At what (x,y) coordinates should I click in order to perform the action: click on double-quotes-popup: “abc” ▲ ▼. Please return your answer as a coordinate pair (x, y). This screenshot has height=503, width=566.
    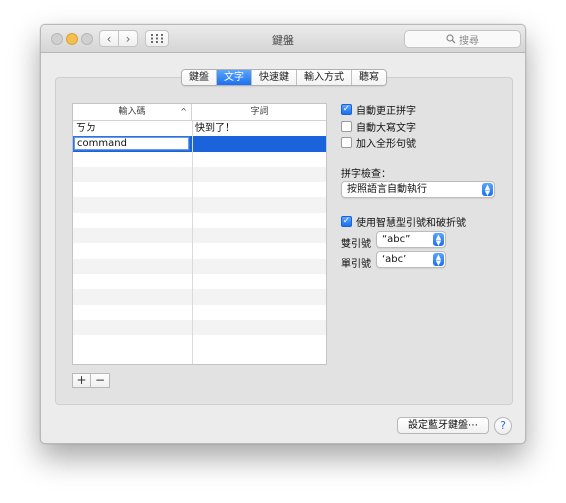
    Looking at the image, I should click on (411, 239).